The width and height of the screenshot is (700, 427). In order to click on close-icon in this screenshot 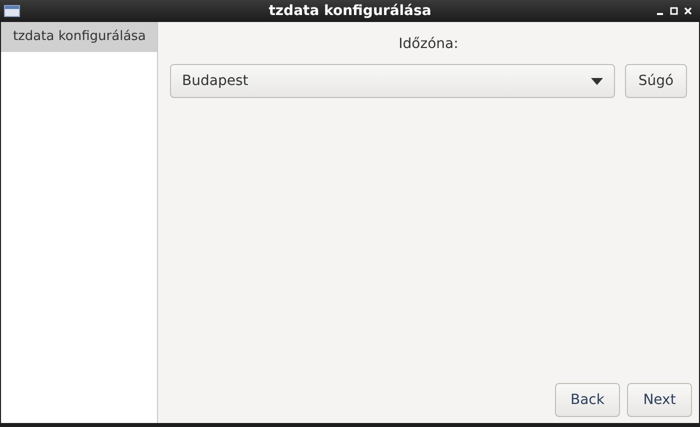, I will do `click(688, 11)`.